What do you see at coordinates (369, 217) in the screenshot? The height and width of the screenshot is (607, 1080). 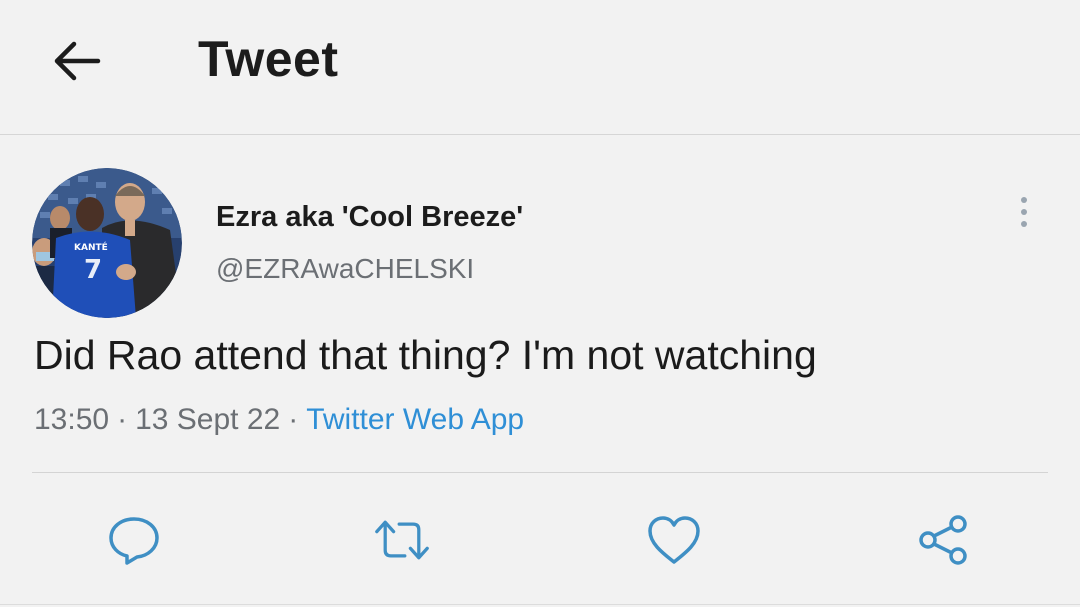 I see `display-name: Ezra aka 'Cool Breeze'` at bounding box center [369, 217].